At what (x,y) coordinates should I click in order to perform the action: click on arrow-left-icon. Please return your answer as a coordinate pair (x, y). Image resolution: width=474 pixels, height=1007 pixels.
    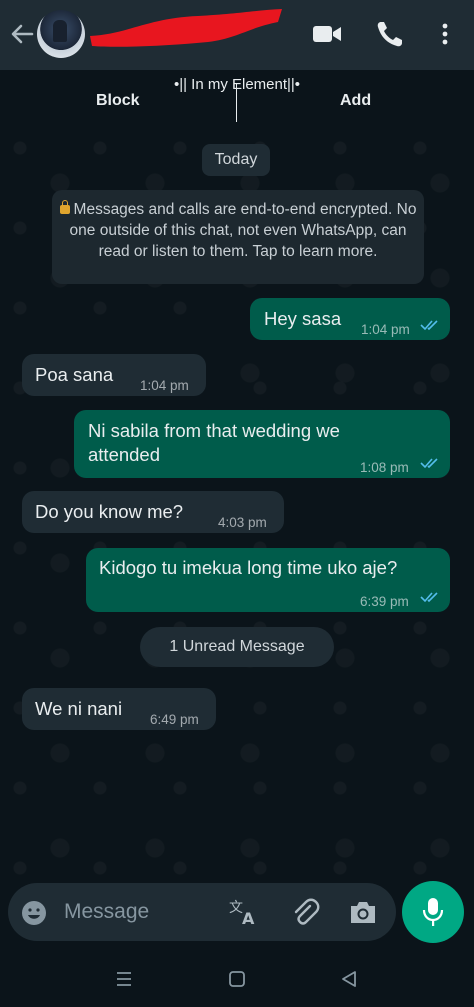
    Looking at the image, I should click on (22, 34).